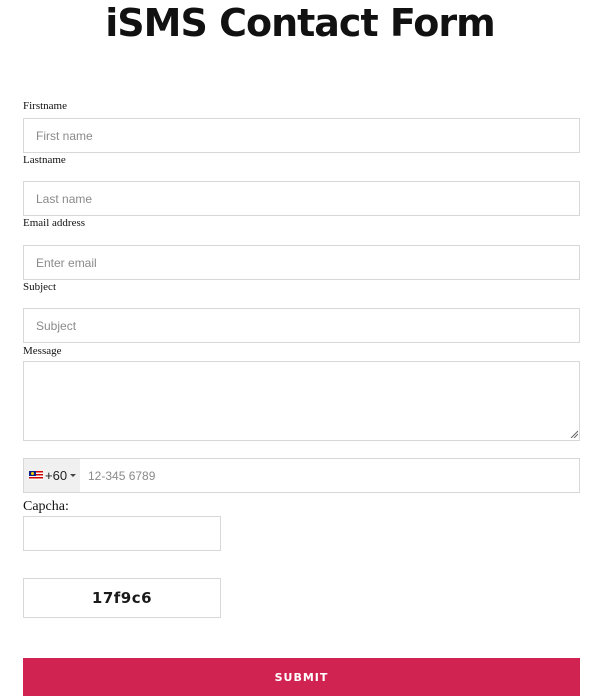  Describe the element at coordinates (39, 287) in the screenshot. I see `subject-label: Subject` at that location.